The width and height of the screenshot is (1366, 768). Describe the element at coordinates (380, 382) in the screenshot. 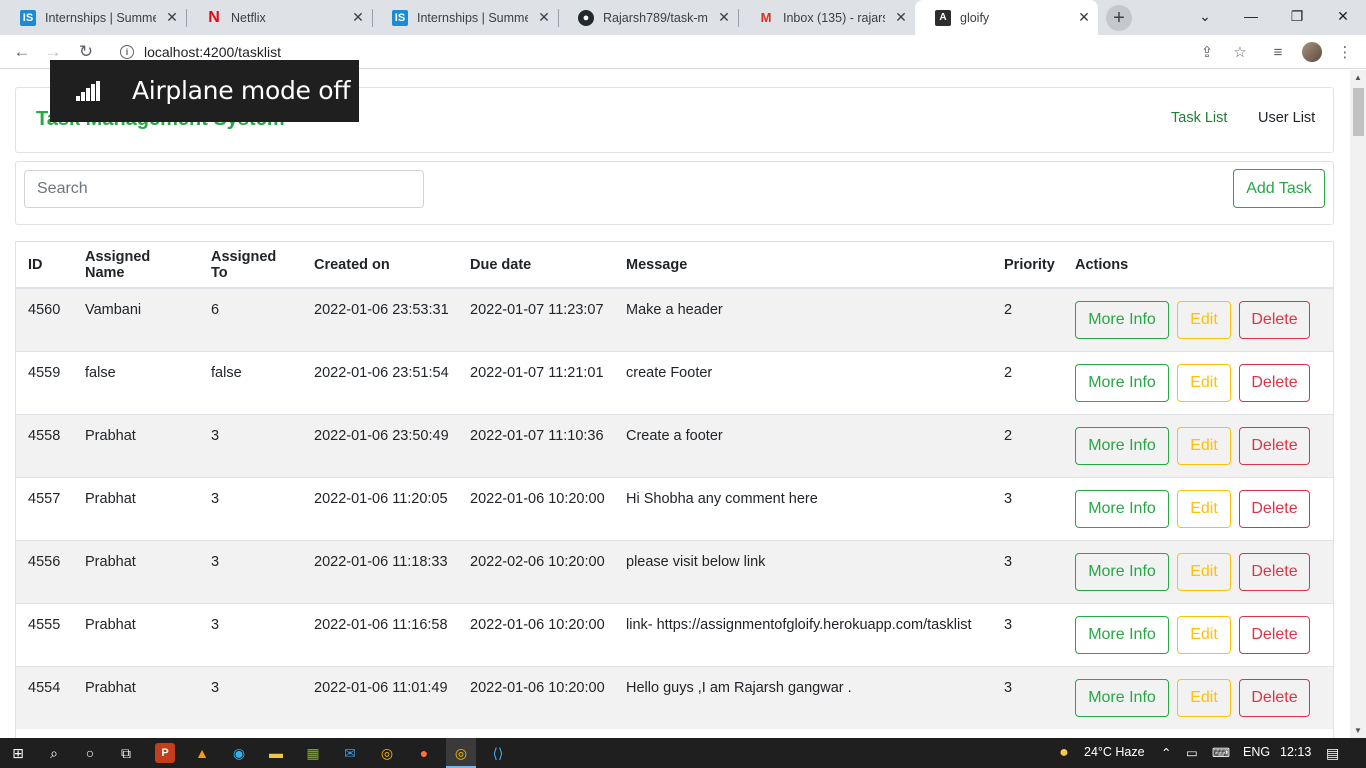

I see `cell-created-on: 2022-01-06 23:51:54` at that location.